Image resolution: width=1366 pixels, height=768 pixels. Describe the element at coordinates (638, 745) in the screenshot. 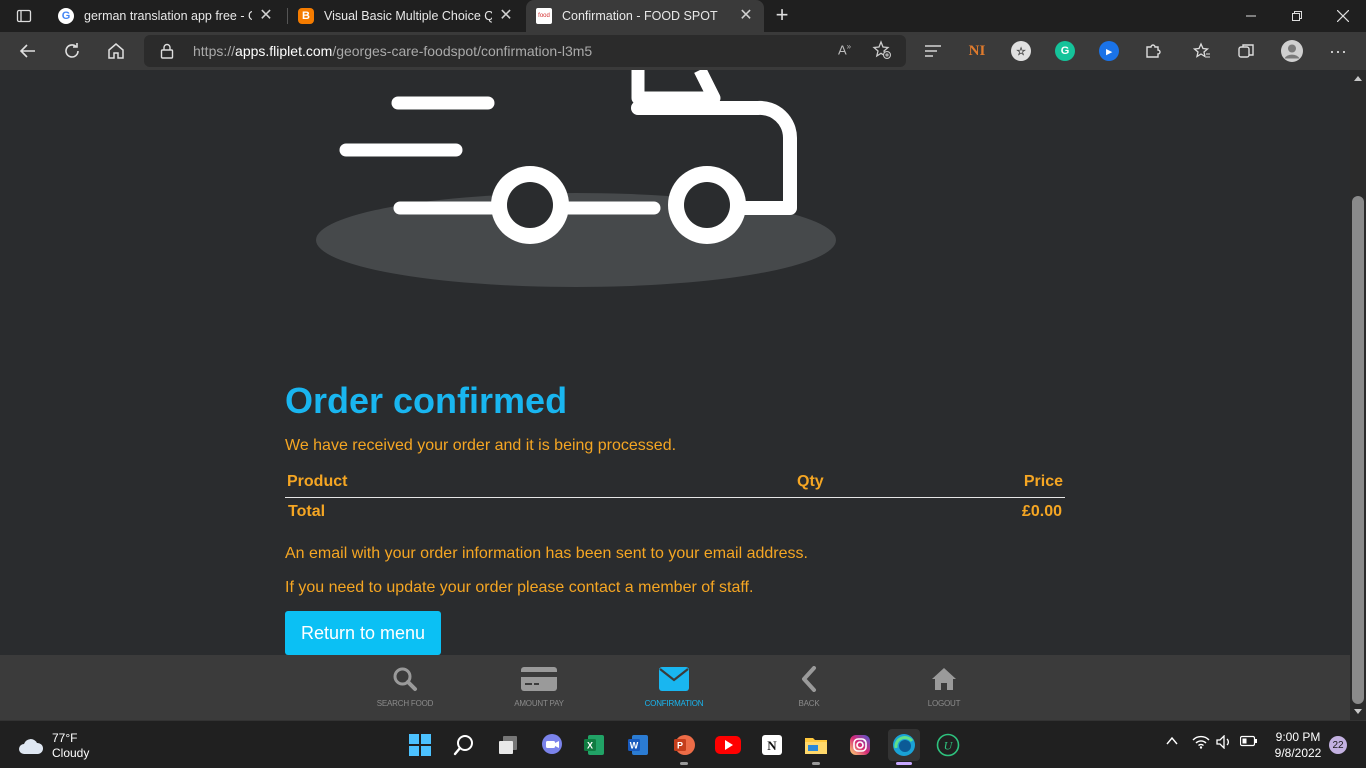

I see `word-app: W` at that location.